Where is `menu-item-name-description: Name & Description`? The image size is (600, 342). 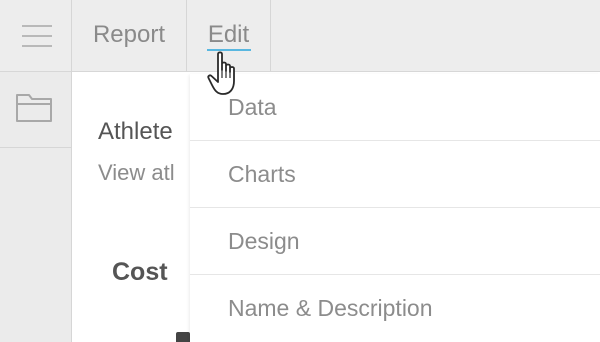
menu-item-name-description: Name & Description is located at coordinates (395, 308).